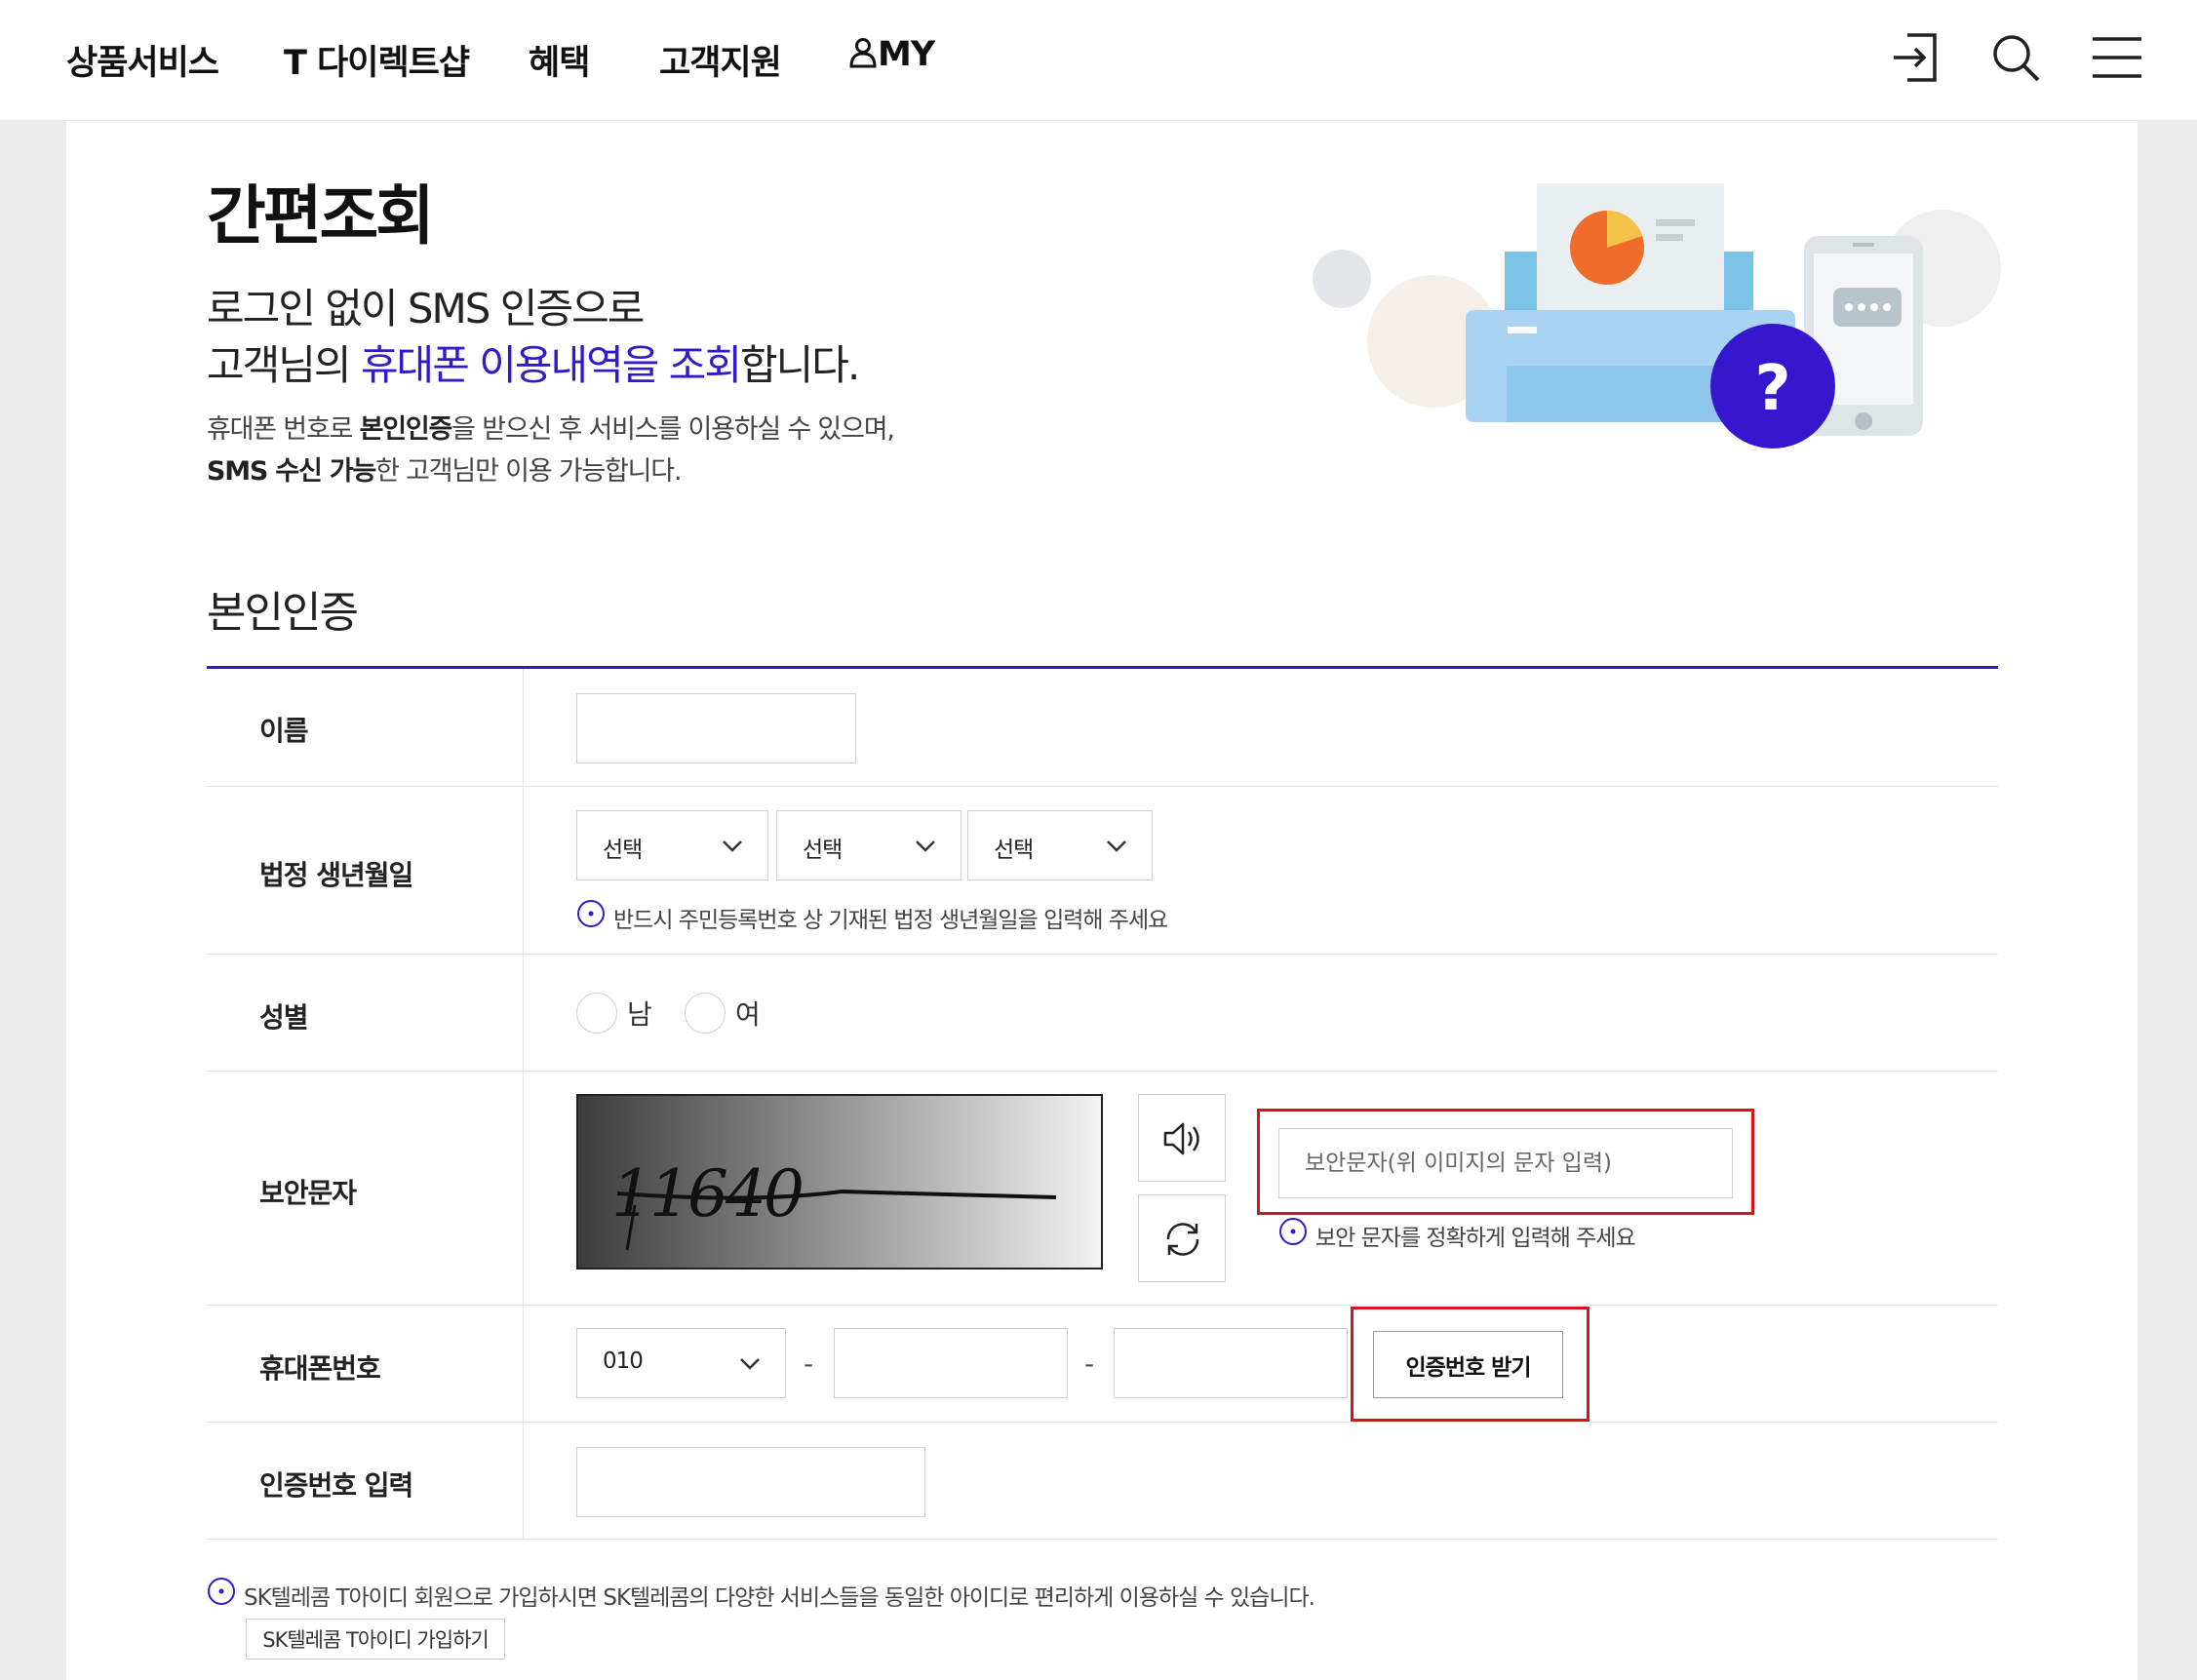 This screenshot has height=1680, width=2197. Describe the element at coordinates (863, 53) in the screenshot. I see `user-icon` at that location.